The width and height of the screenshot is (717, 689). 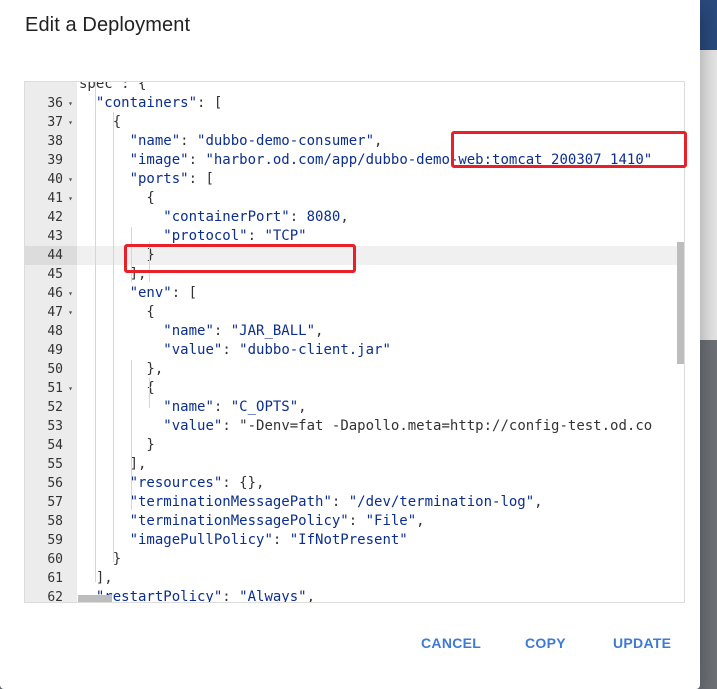 What do you see at coordinates (545, 643) in the screenshot?
I see `copy-button: COPY` at bounding box center [545, 643].